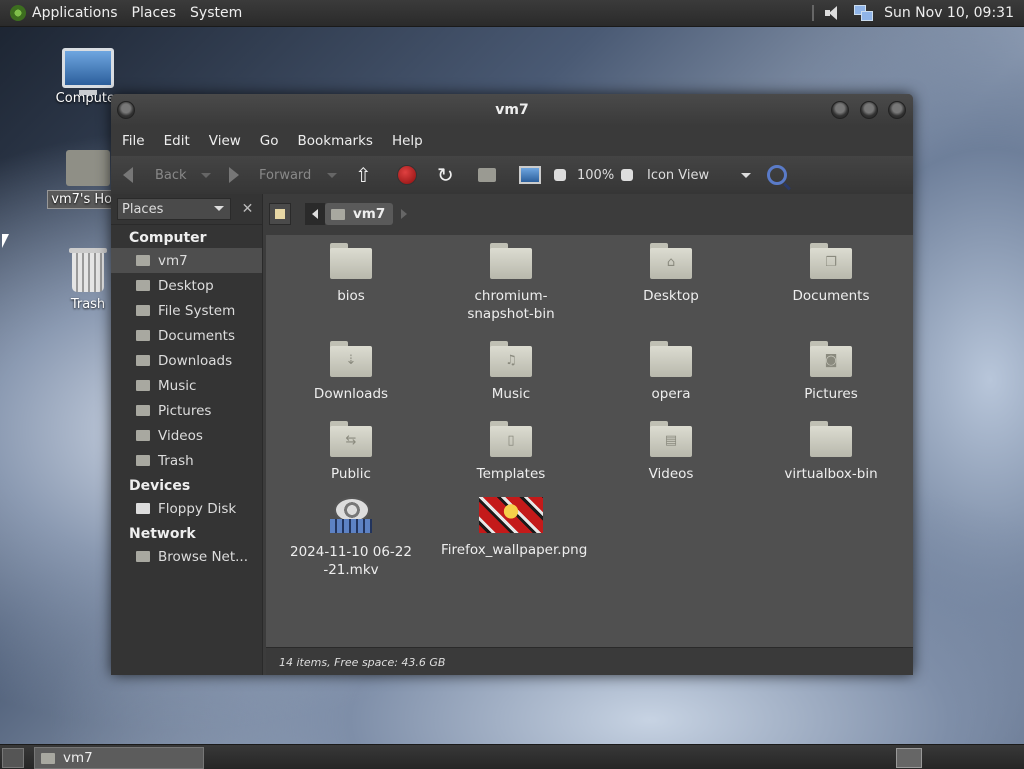  I want to click on chevron-left-icon, so click(315, 214).